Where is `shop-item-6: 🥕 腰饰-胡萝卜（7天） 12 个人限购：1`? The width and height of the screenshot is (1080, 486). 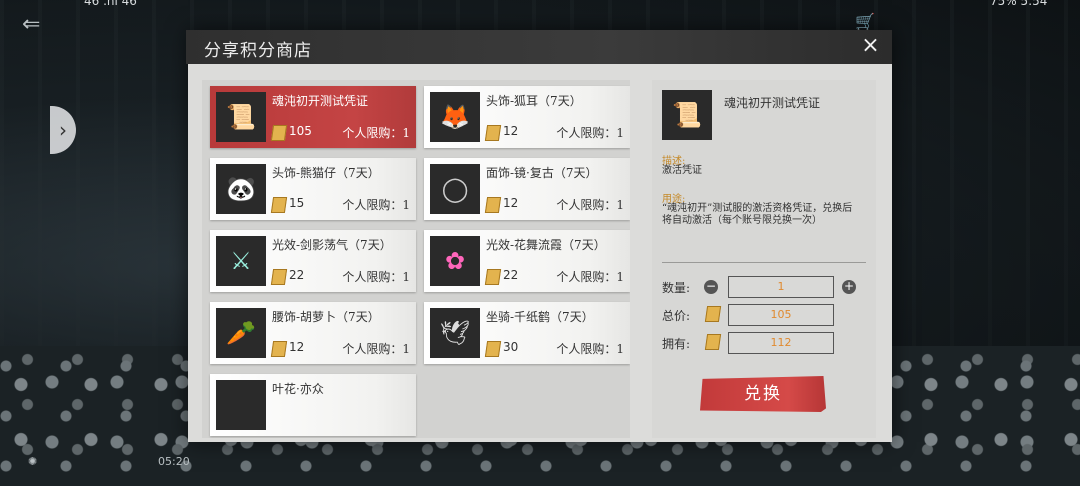 shop-item-6: 🥕 腰饰-胡萝卜（7天） 12 个人限购：1 is located at coordinates (313, 333).